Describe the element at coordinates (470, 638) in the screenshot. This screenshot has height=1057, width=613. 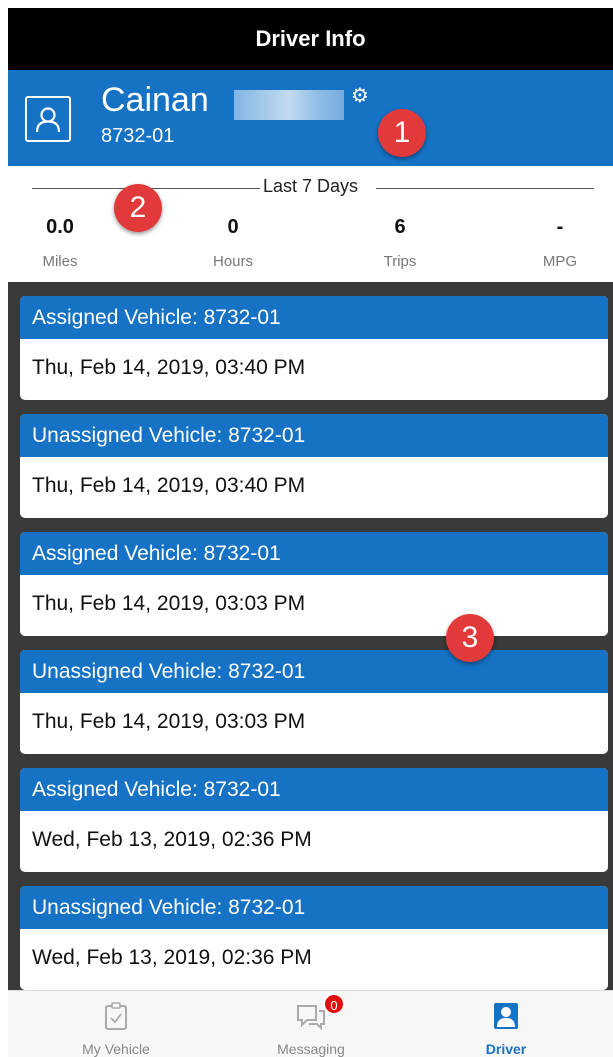
I see `callout-badge-3: 3` at that location.